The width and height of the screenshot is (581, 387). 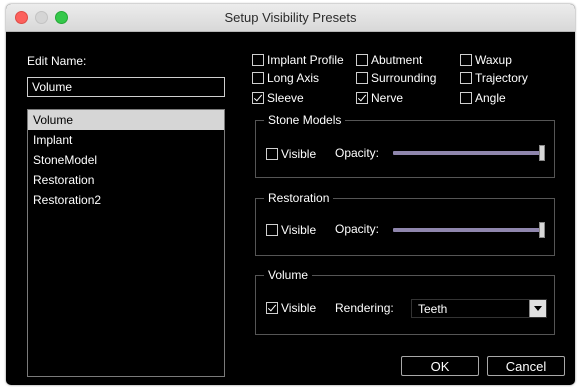 I want to click on sleeve-checkbox: Sleeve, so click(x=278, y=98).